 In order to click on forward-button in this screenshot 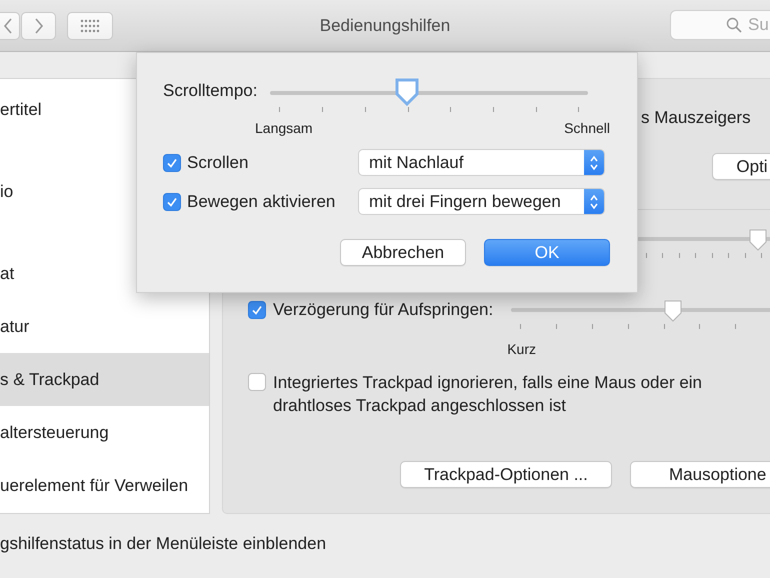, I will do `click(38, 26)`.